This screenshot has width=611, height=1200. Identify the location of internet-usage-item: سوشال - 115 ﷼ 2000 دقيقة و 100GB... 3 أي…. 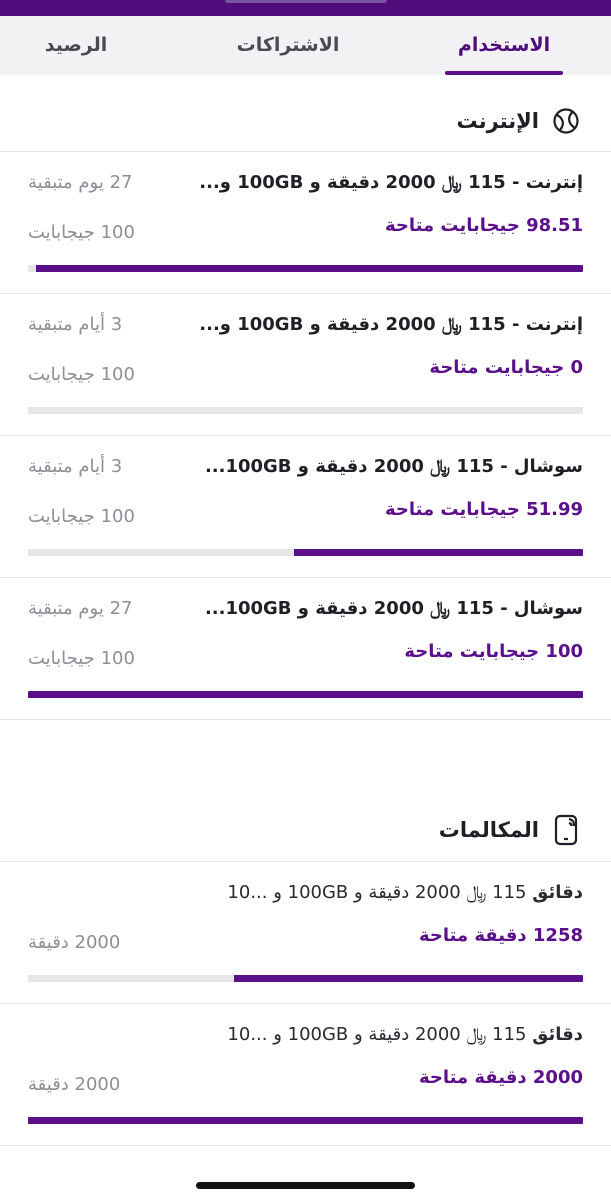
(305, 506).